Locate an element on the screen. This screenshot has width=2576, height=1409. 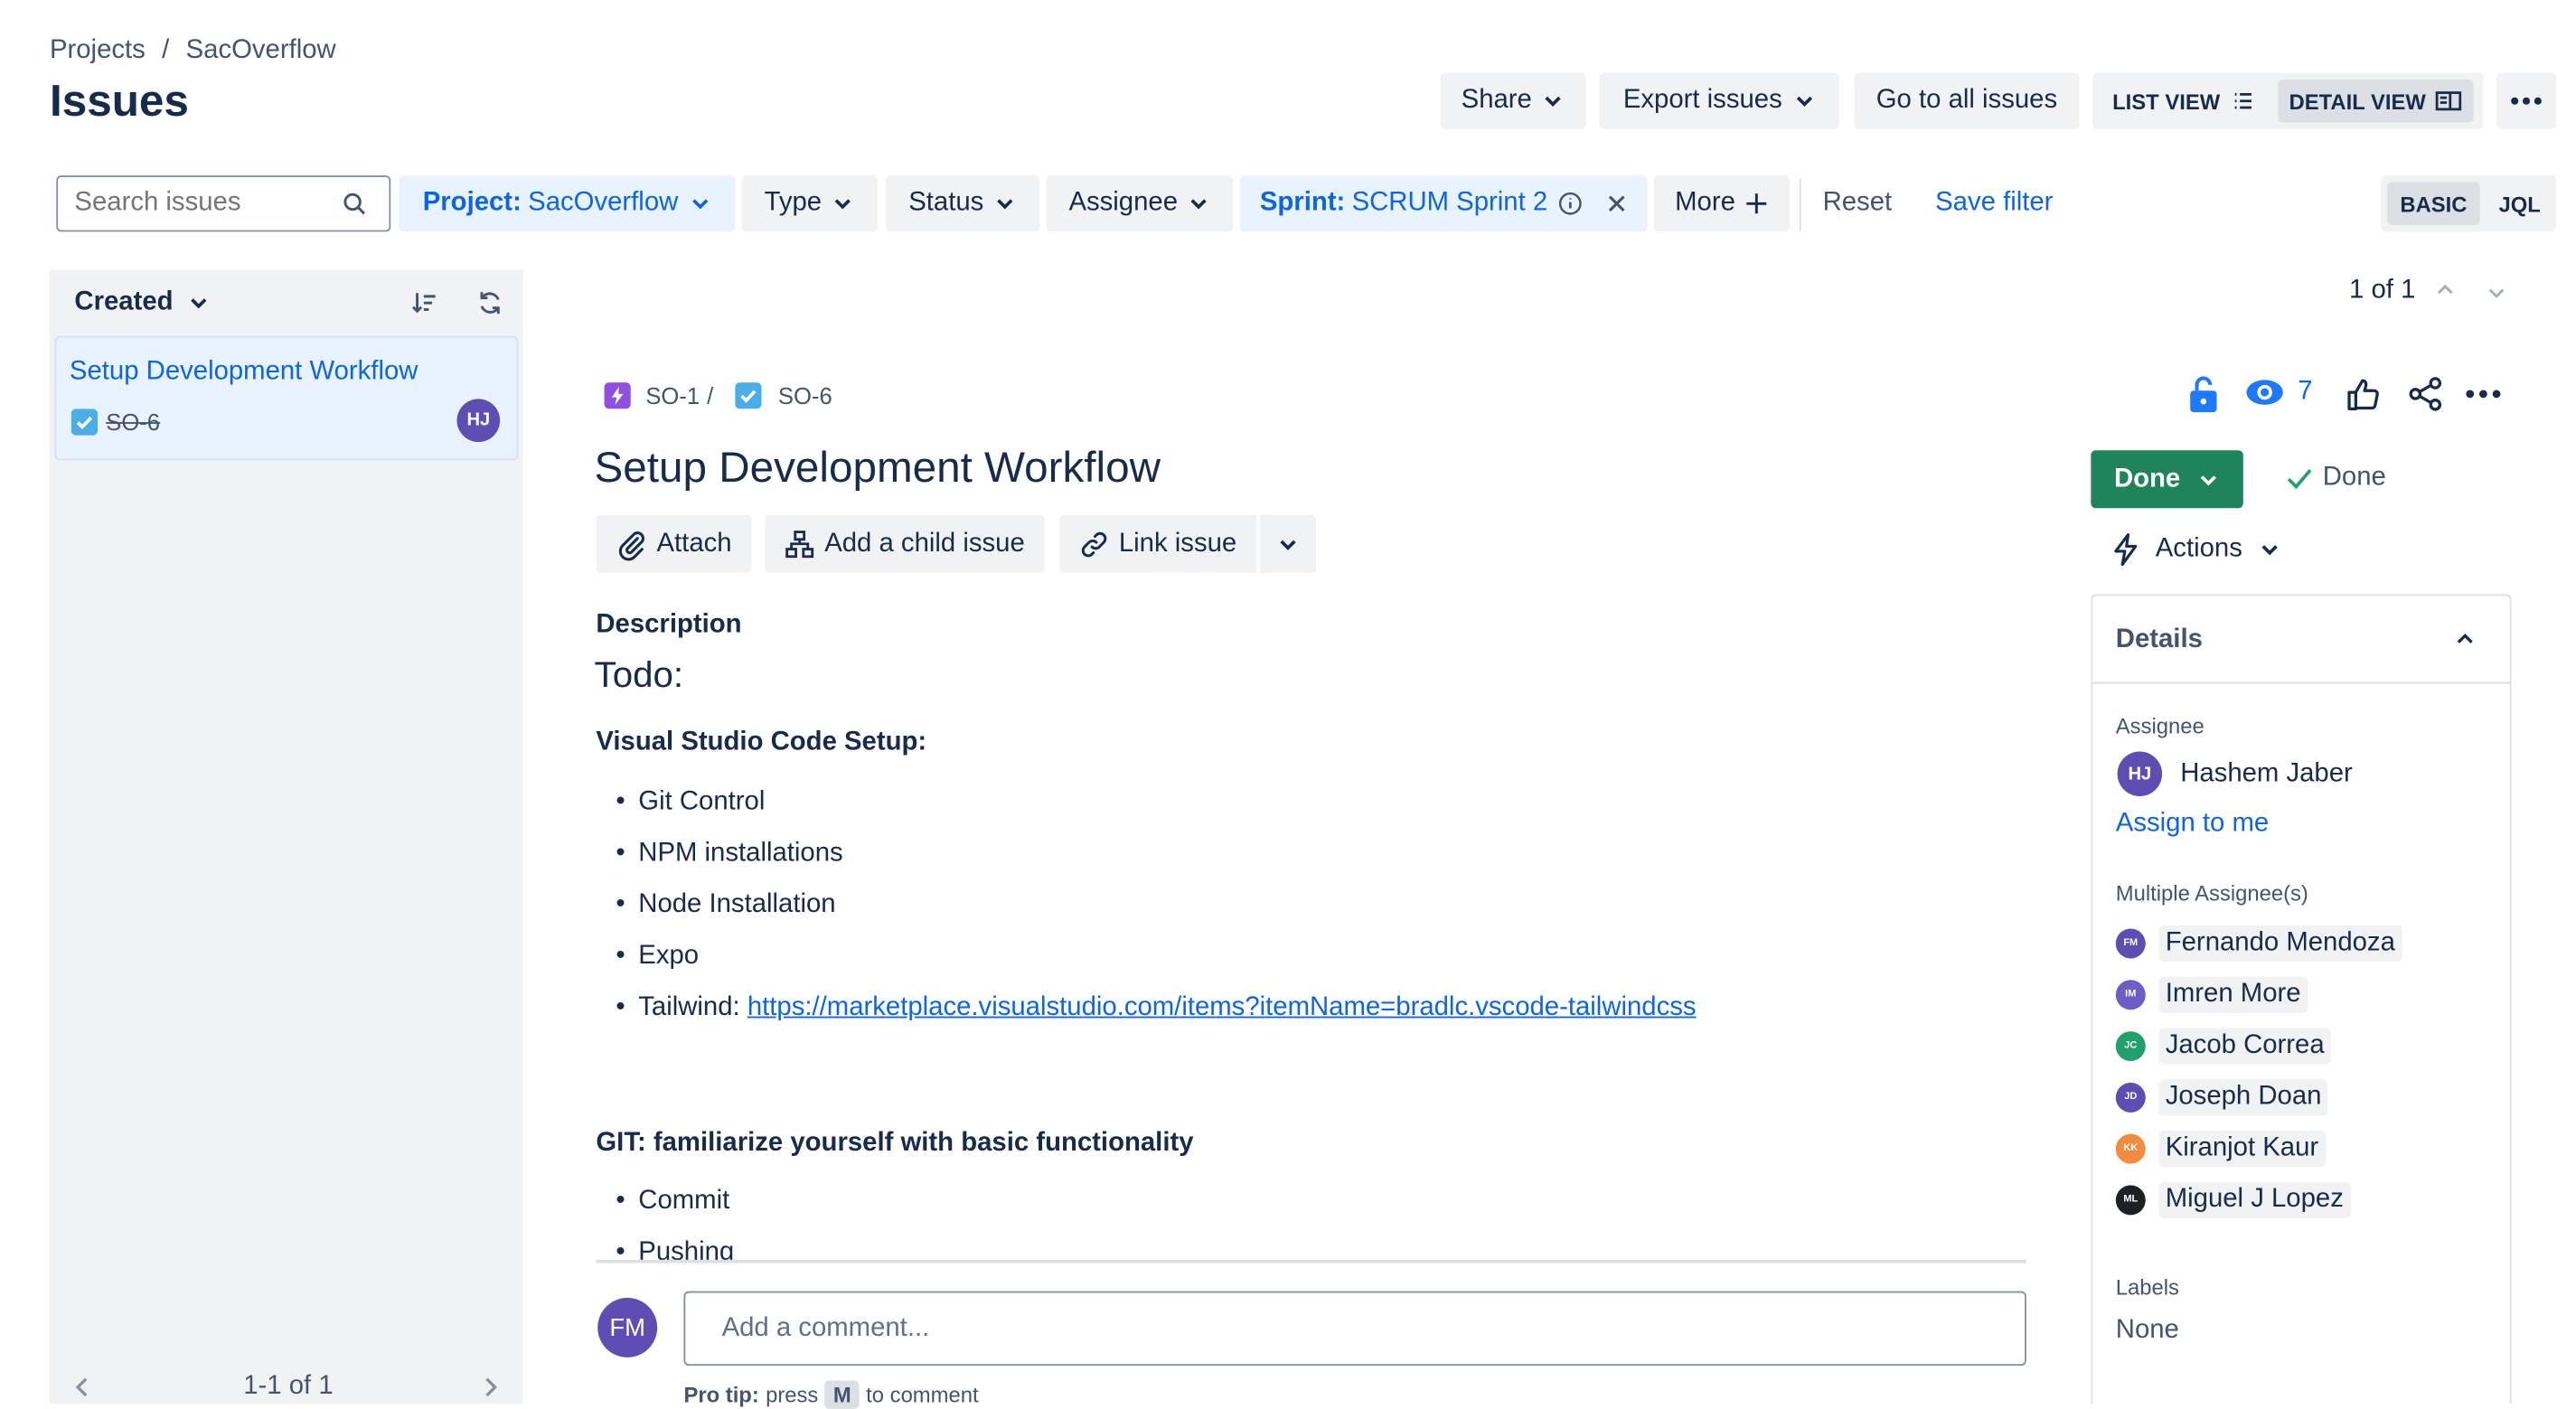
details-title: Details is located at coordinates (2159, 639).